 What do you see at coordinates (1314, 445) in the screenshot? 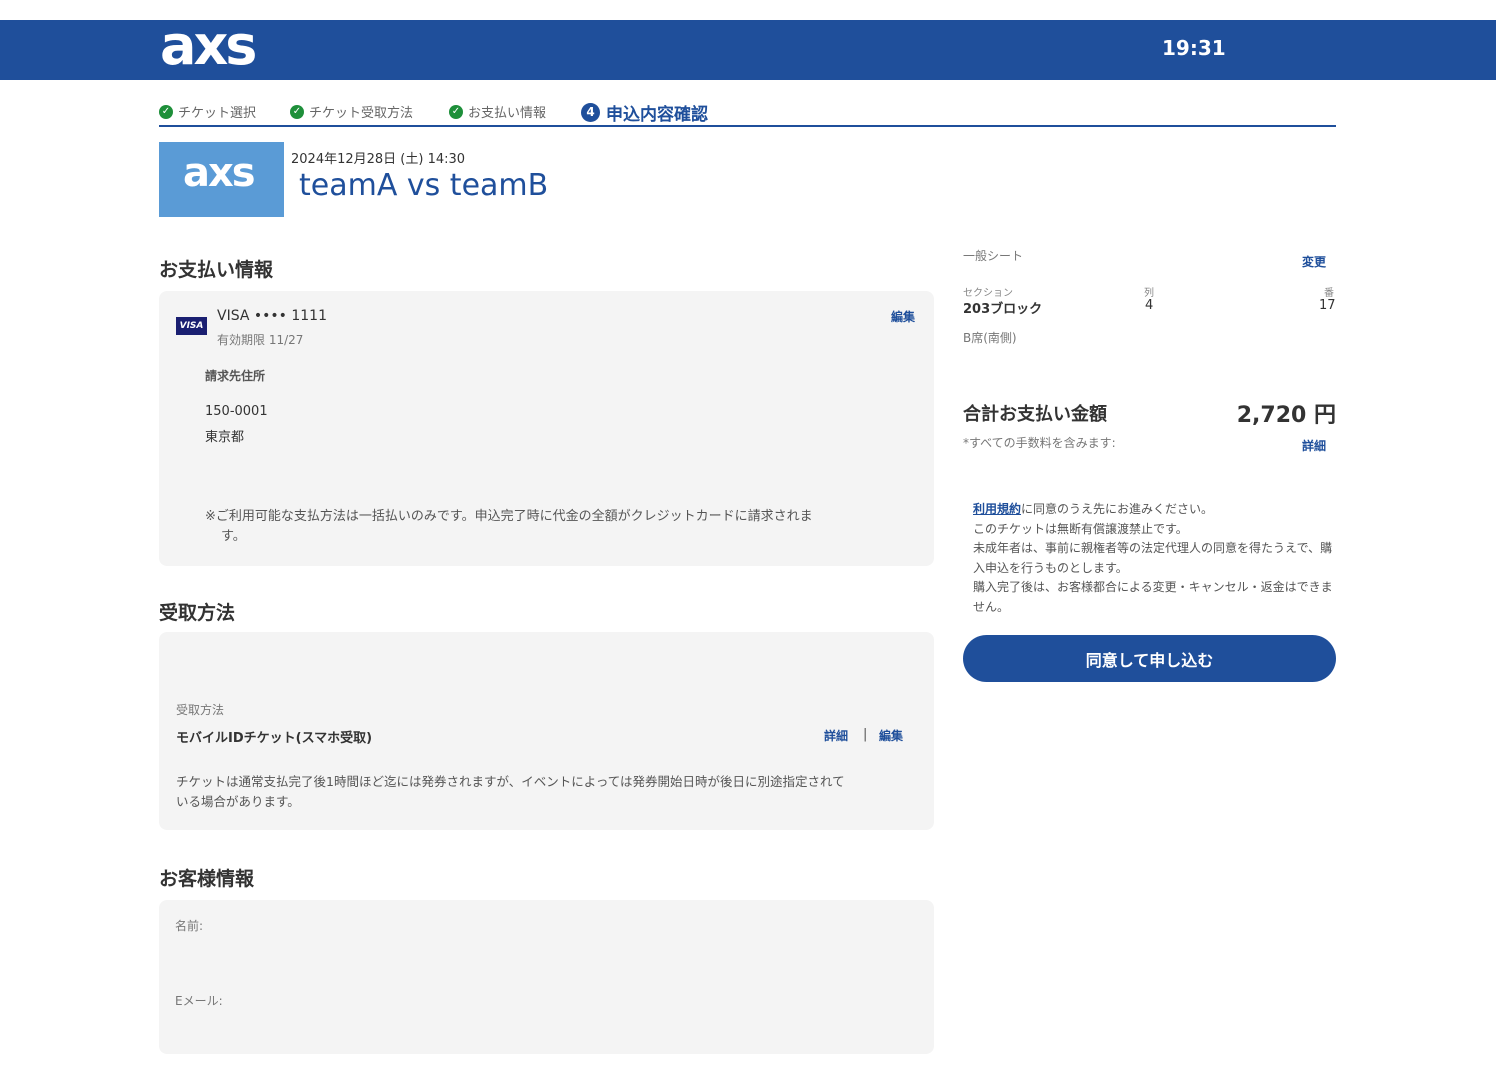
I see `total-detail-link: 詳細` at bounding box center [1314, 445].